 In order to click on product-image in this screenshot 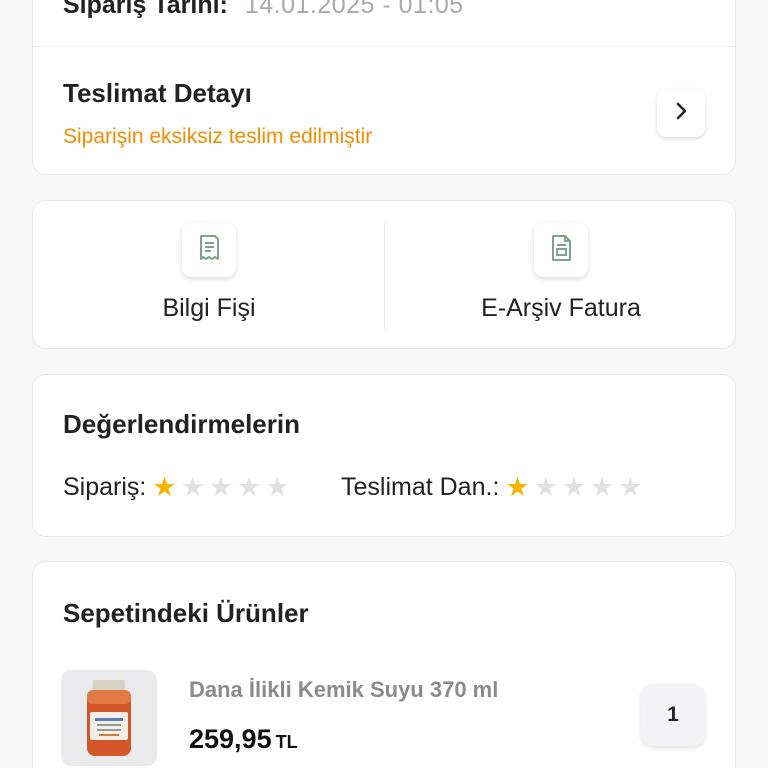, I will do `click(109, 718)`.